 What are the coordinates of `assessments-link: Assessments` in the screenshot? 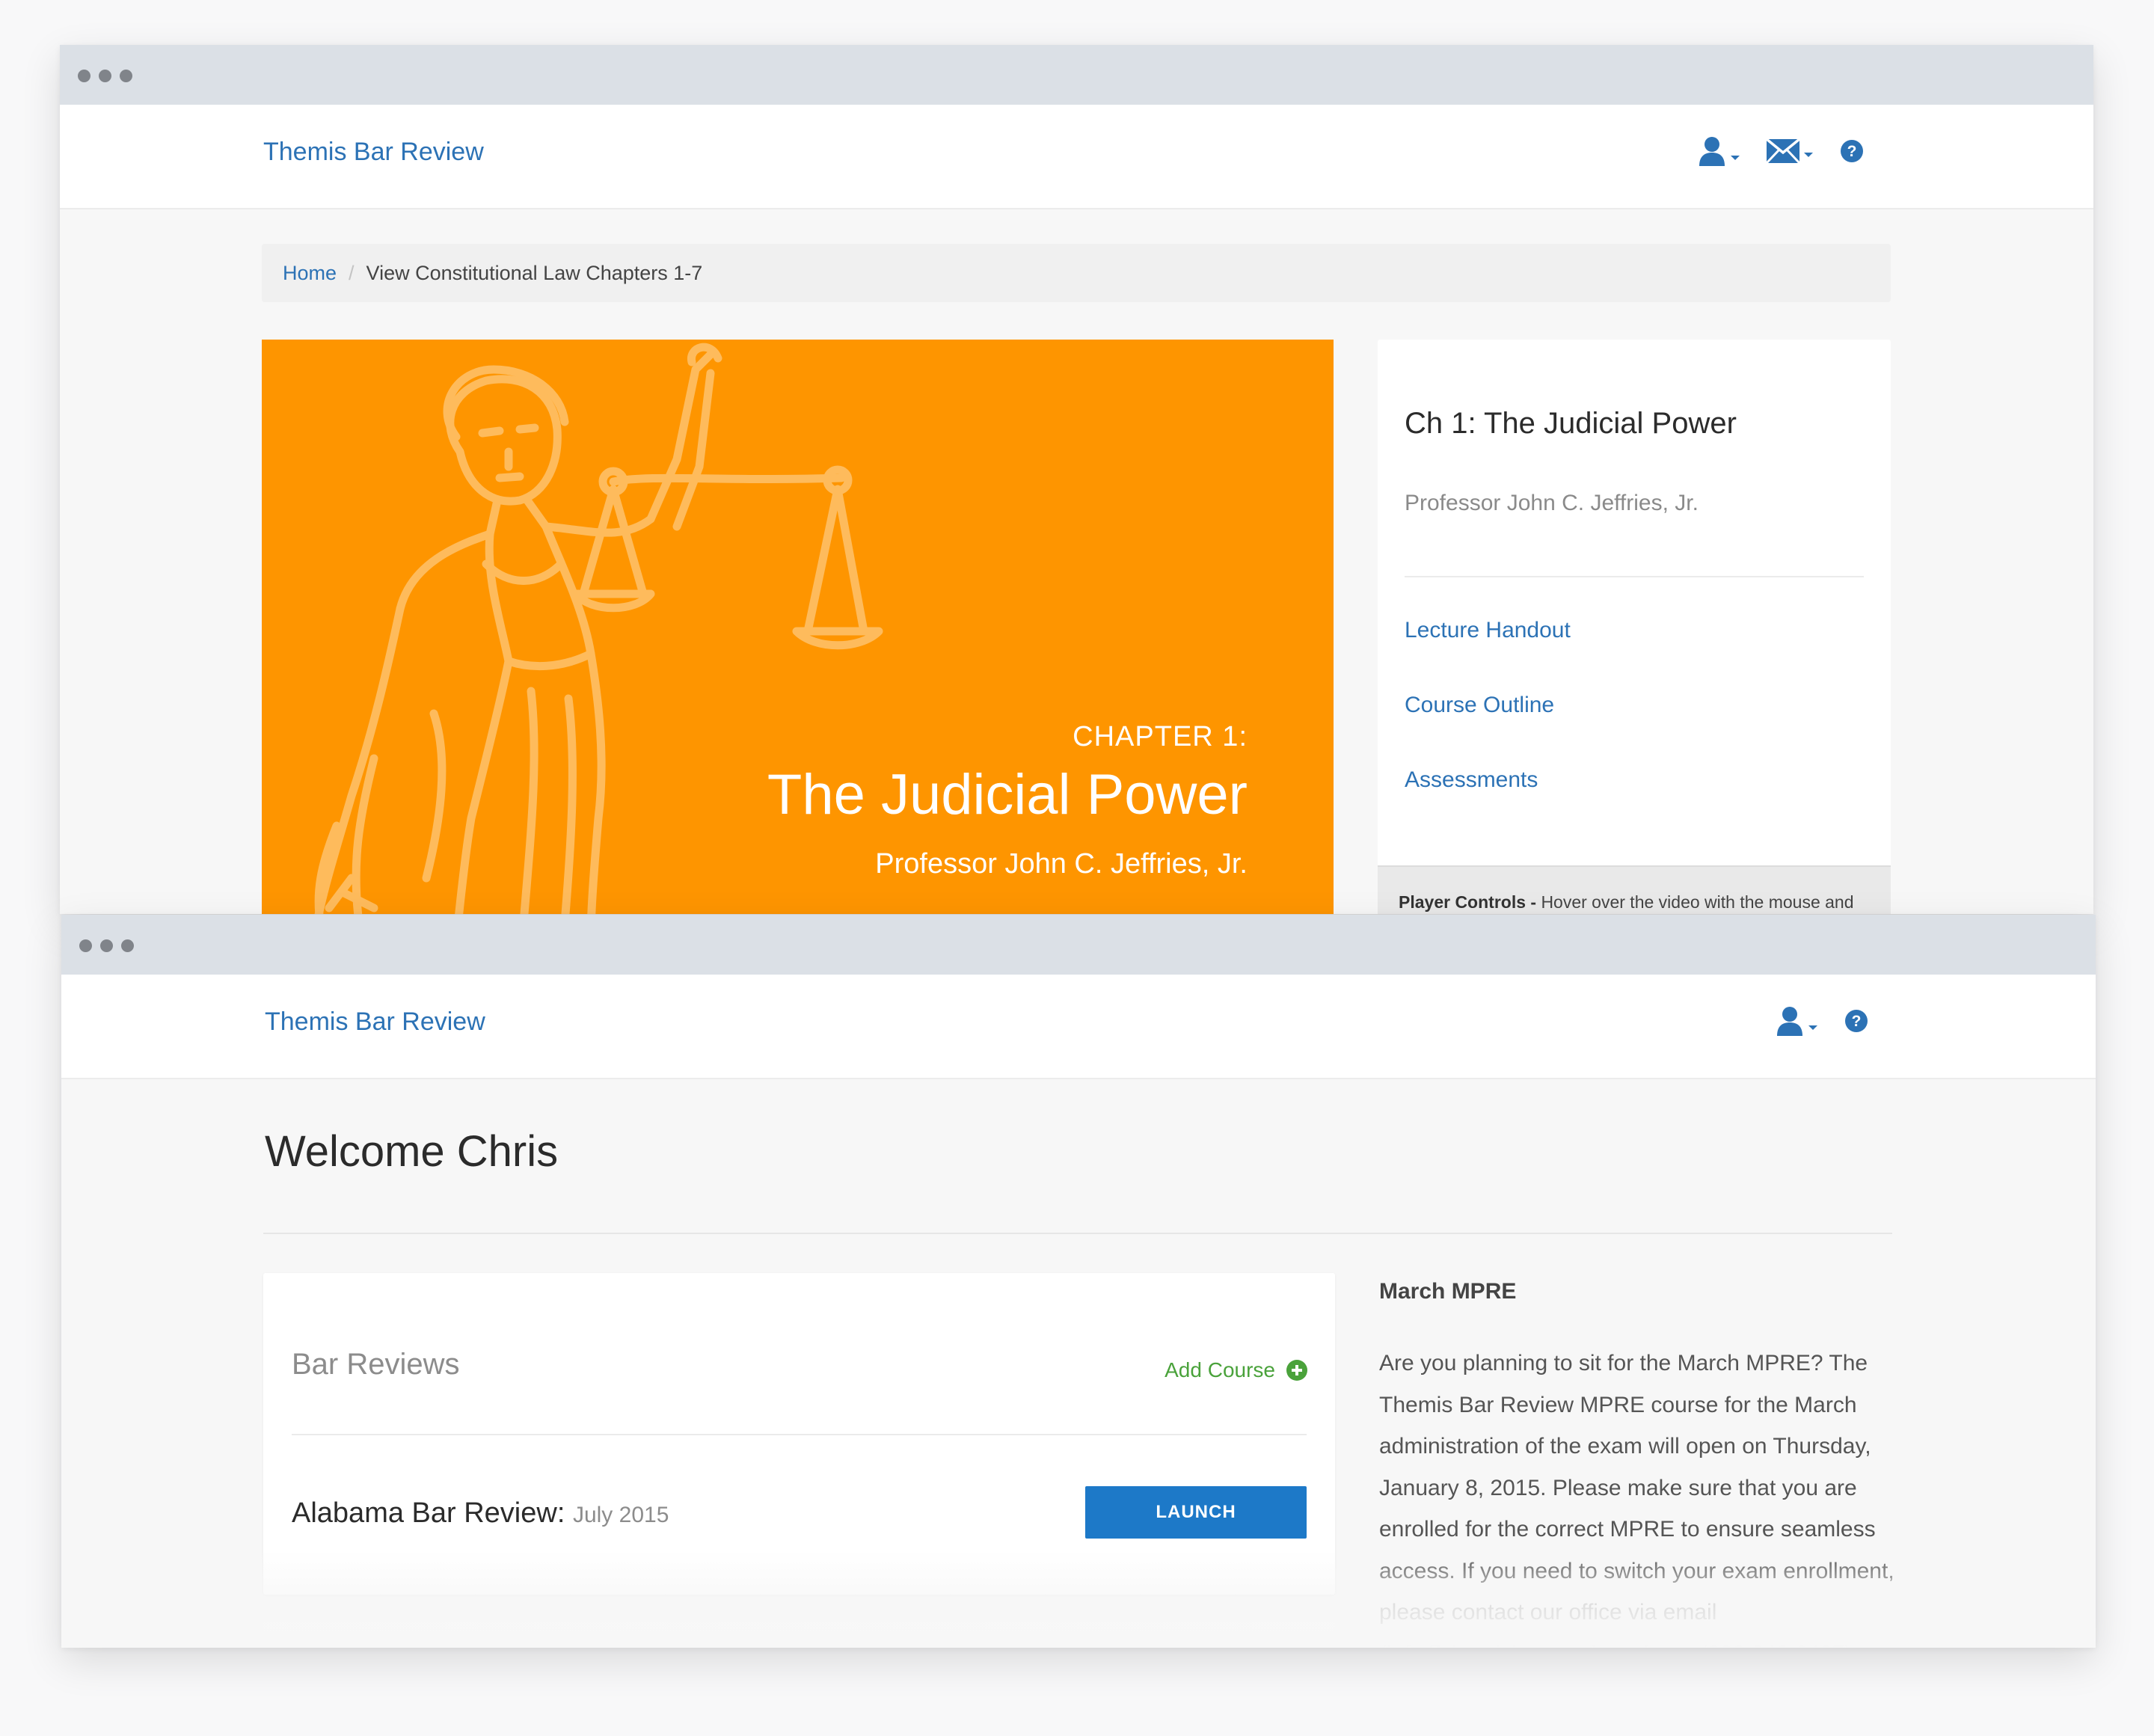 It's located at (1471, 780).